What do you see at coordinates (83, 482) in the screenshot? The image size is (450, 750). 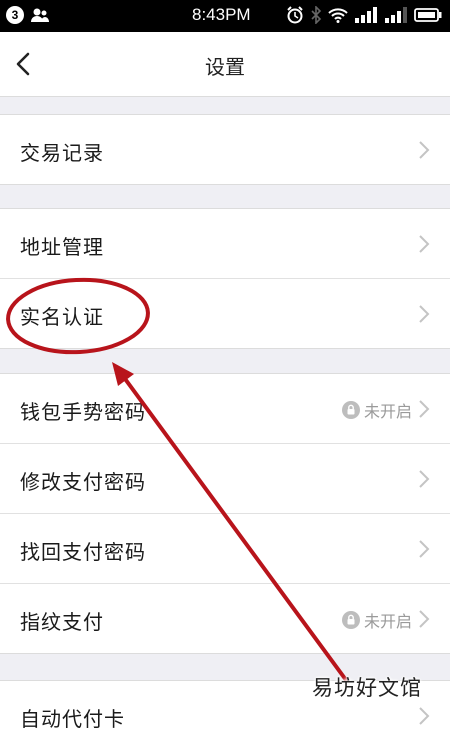 I see `settings-item-label: 修改支付密码` at bounding box center [83, 482].